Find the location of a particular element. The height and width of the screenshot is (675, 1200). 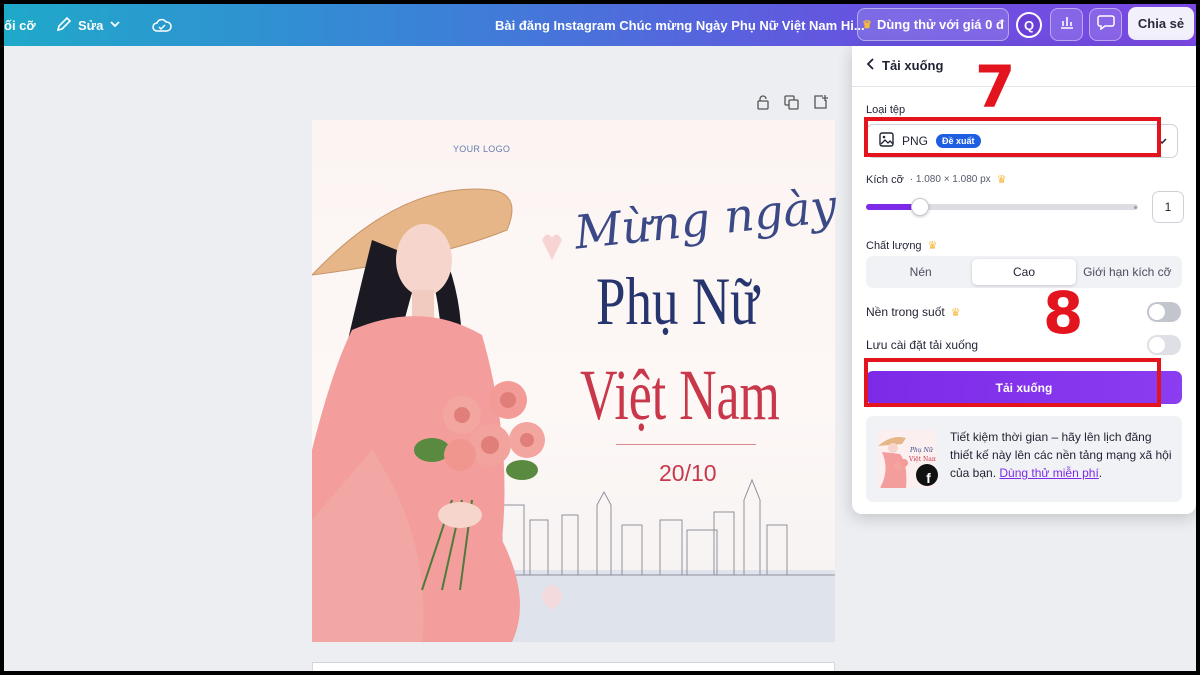

back-button: Tải xuống is located at coordinates (904, 65).